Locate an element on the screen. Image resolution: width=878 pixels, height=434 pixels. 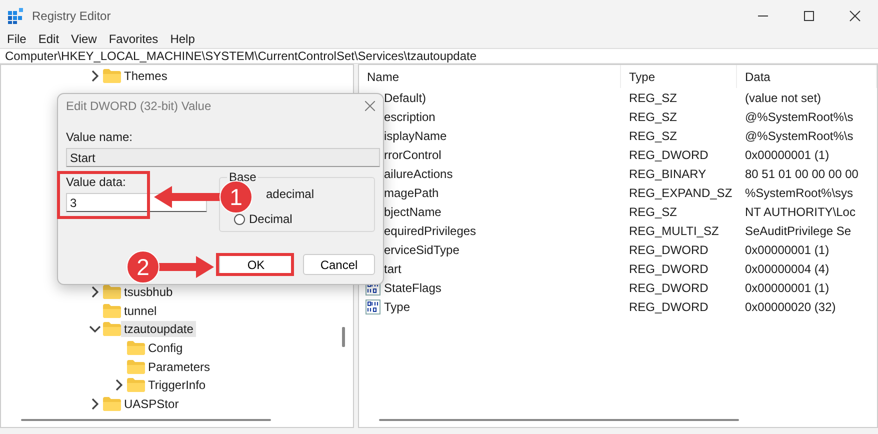
value-name: rrorControl is located at coordinates (413, 155).